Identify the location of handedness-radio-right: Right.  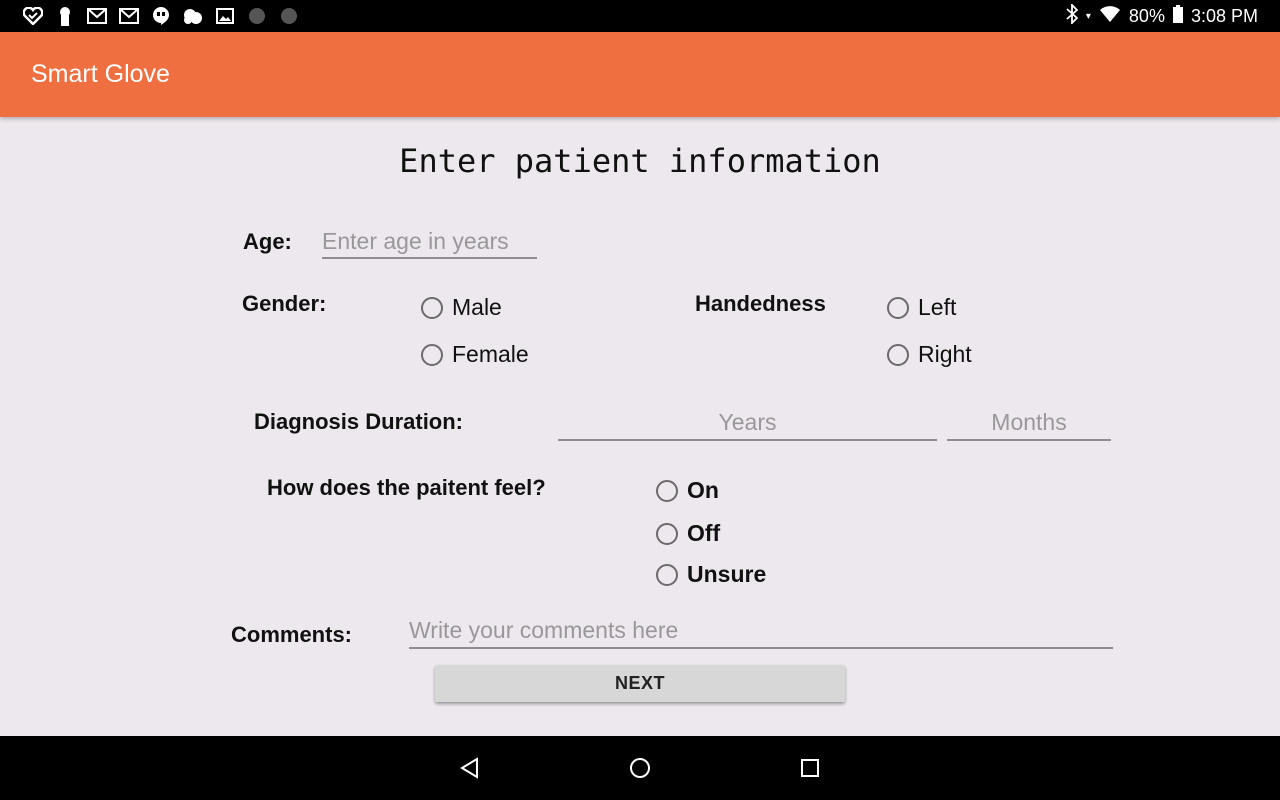
(929, 354).